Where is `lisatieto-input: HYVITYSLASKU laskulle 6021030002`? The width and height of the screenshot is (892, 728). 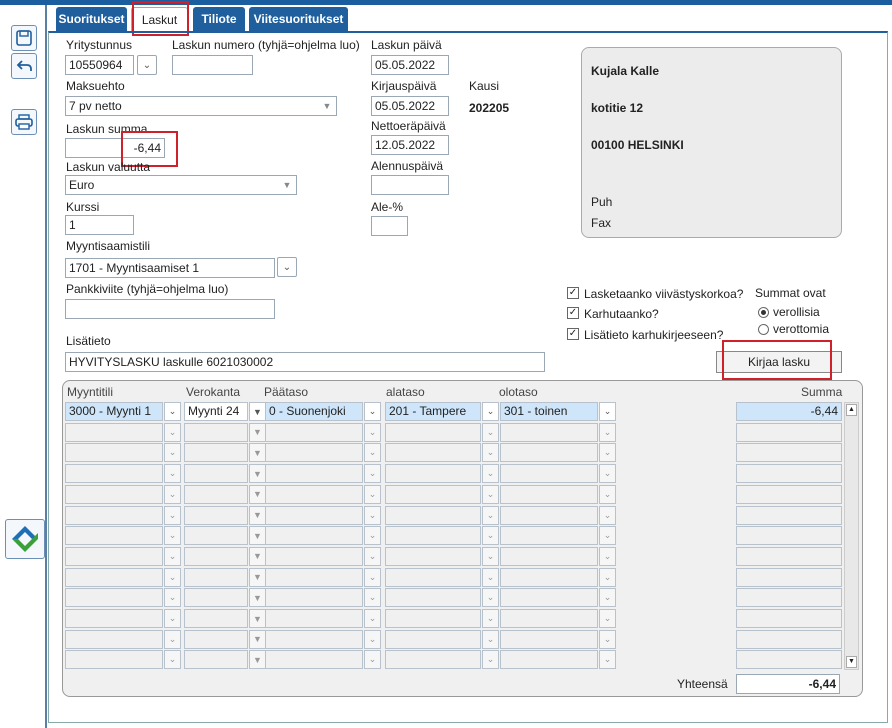 lisatieto-input: HYVITYSLASKU laskulle 6021030002 is located at coordinates (305, 362).